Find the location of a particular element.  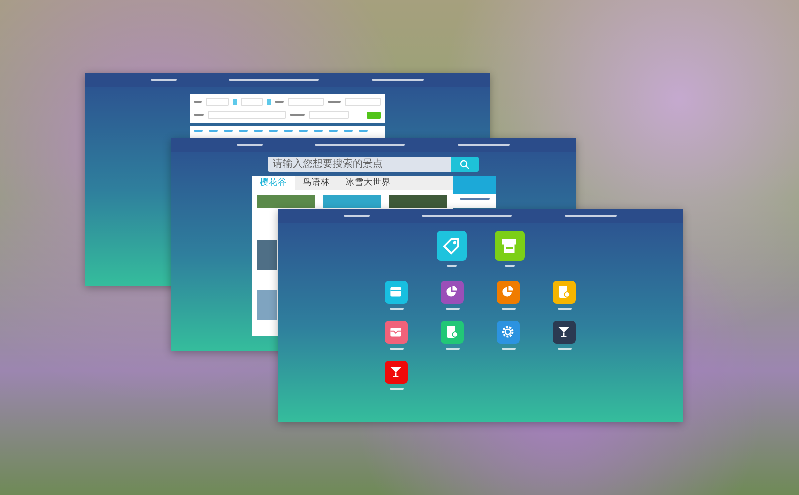

search-icon is located at coordinates (465, 165).